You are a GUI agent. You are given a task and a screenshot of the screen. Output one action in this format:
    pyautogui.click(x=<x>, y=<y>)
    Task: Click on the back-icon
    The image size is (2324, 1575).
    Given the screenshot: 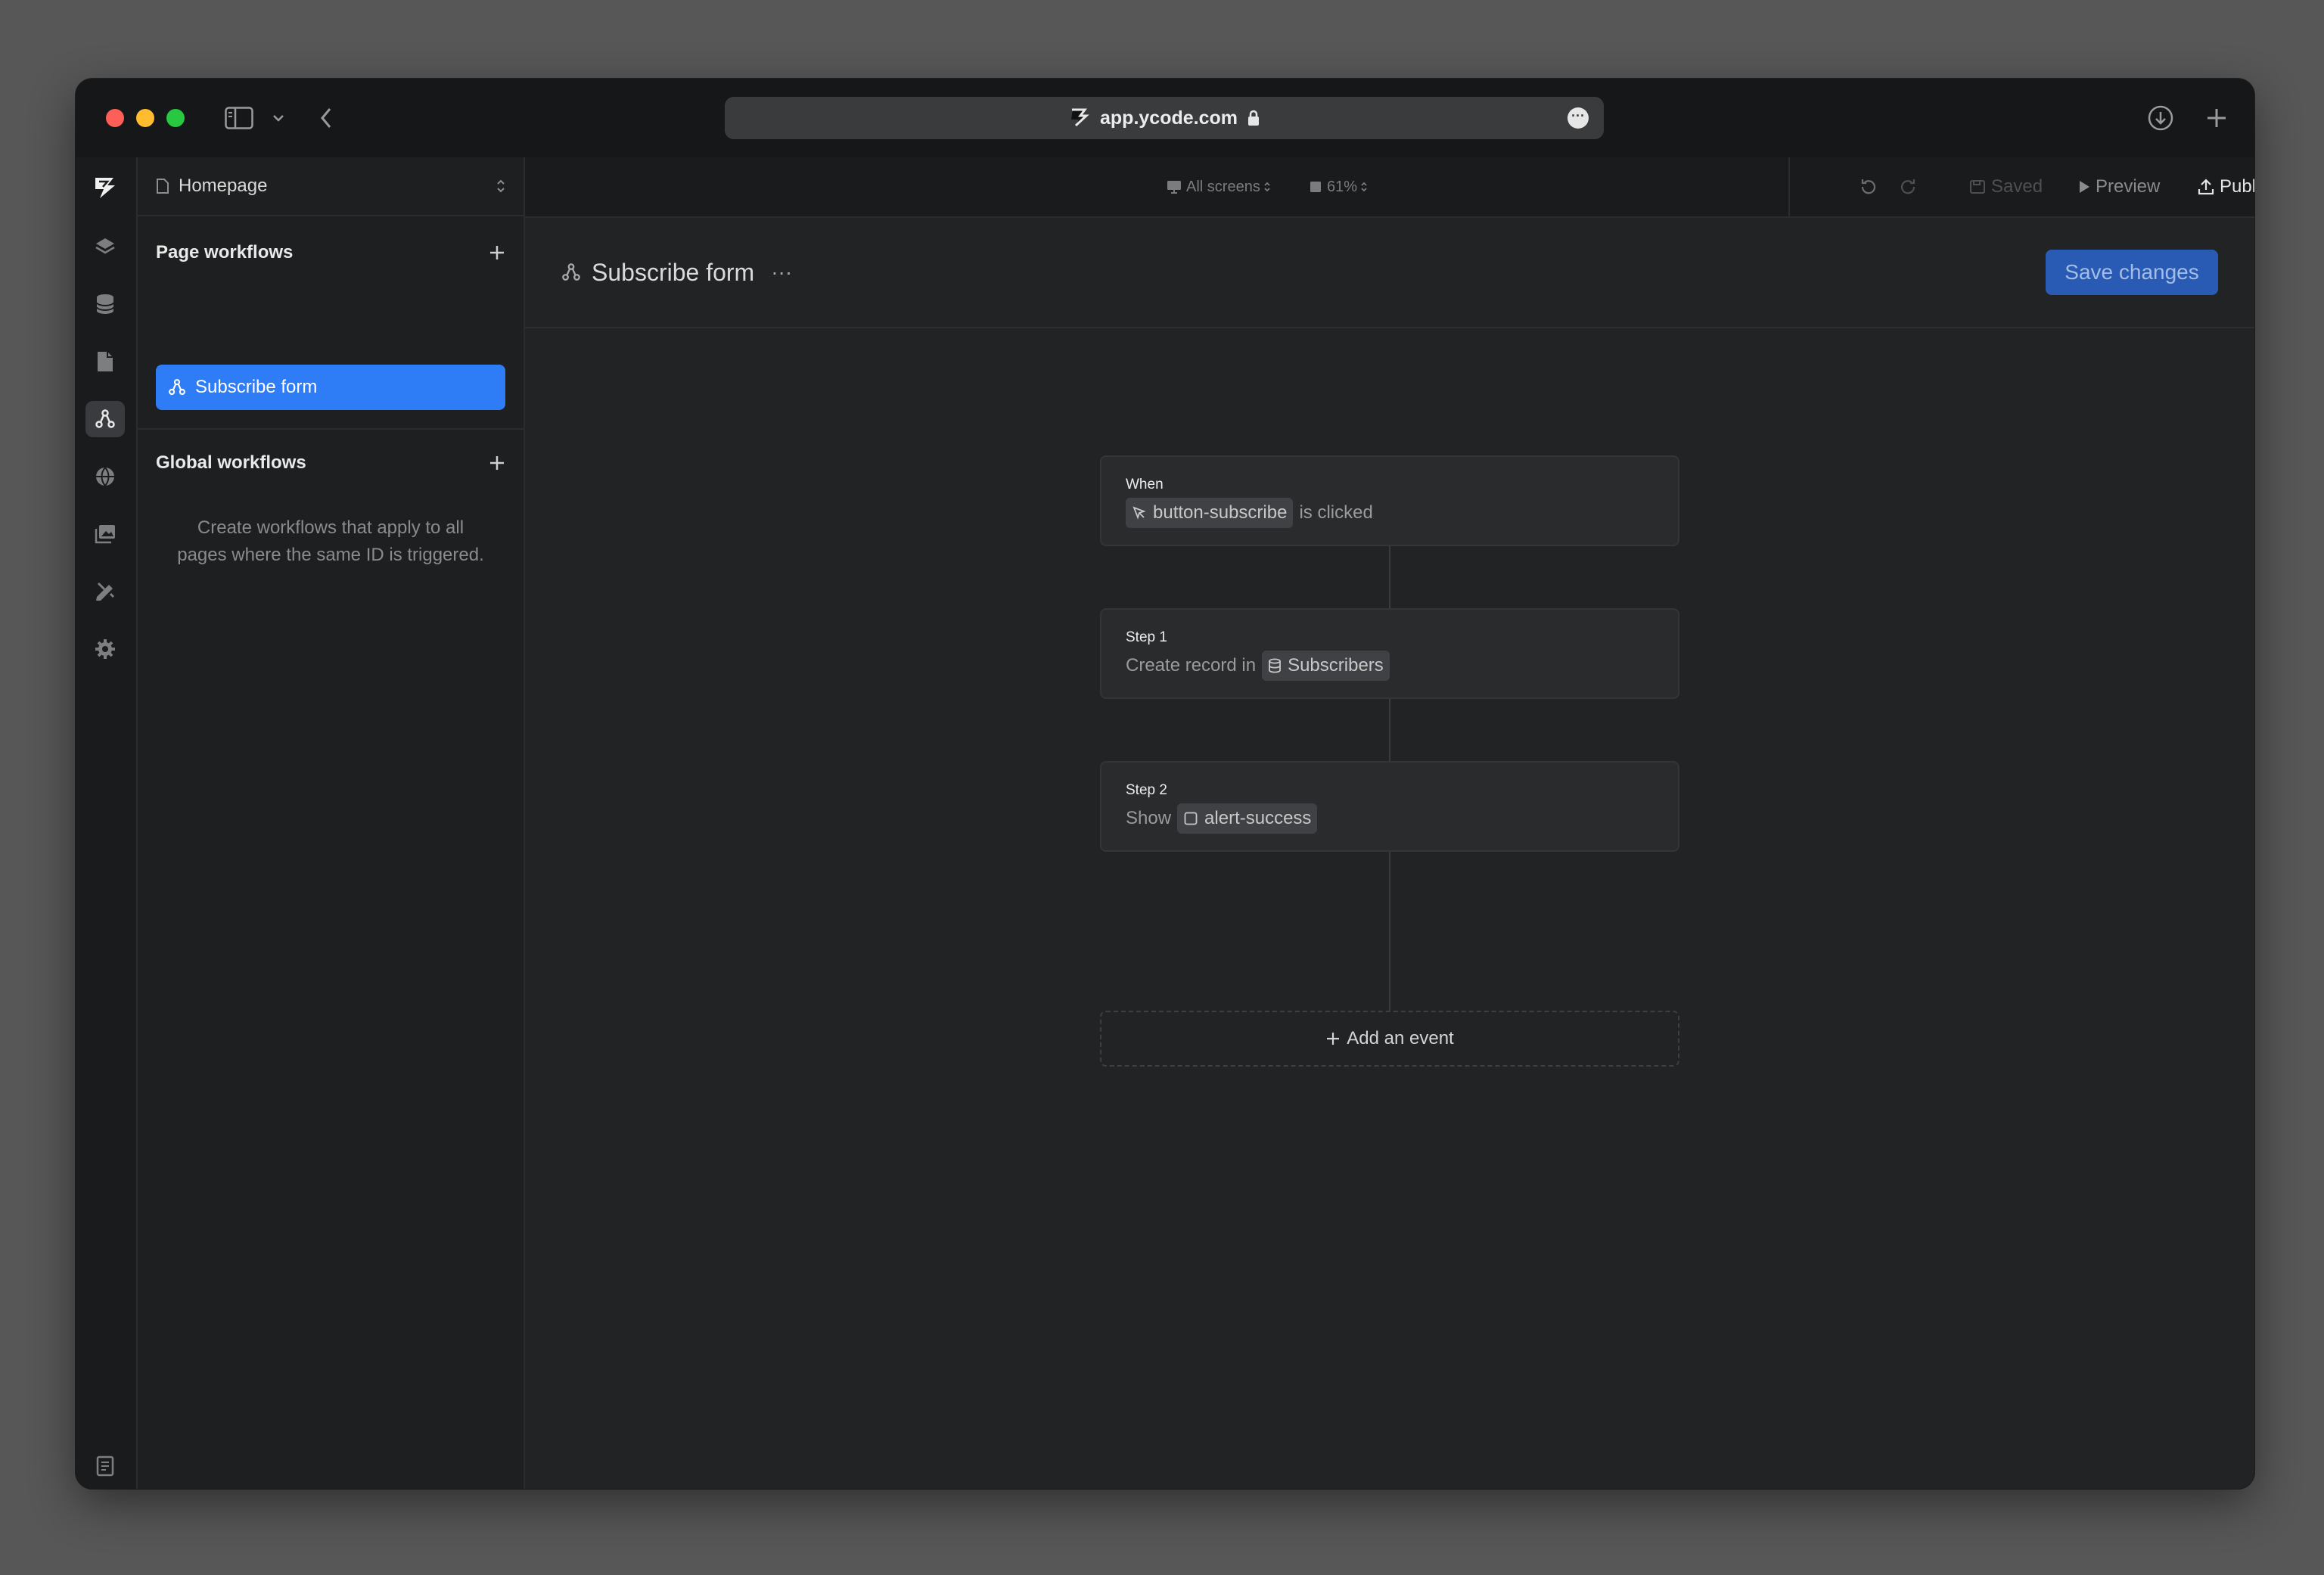 What is the action you would take?
    pyautogui.click(x=326, y=118)
    